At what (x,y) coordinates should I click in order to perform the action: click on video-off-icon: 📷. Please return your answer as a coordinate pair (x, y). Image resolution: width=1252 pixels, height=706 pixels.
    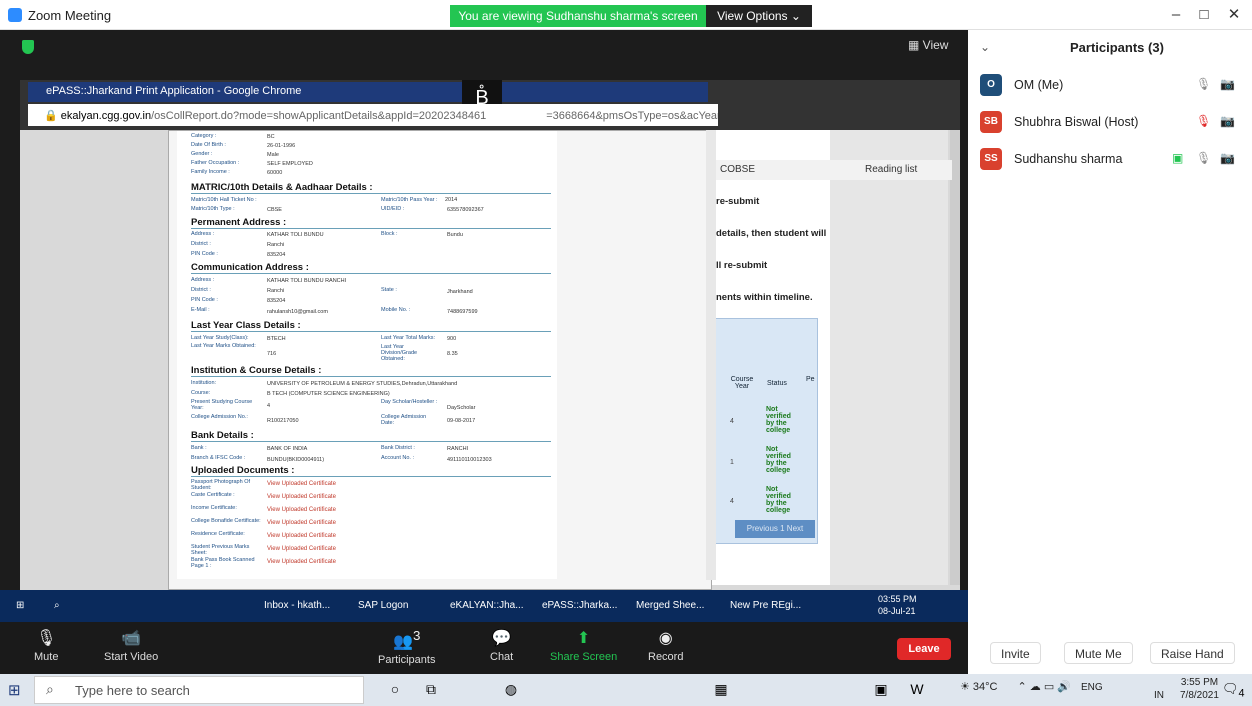
    Looking at the image, I should click on (1227, 84).